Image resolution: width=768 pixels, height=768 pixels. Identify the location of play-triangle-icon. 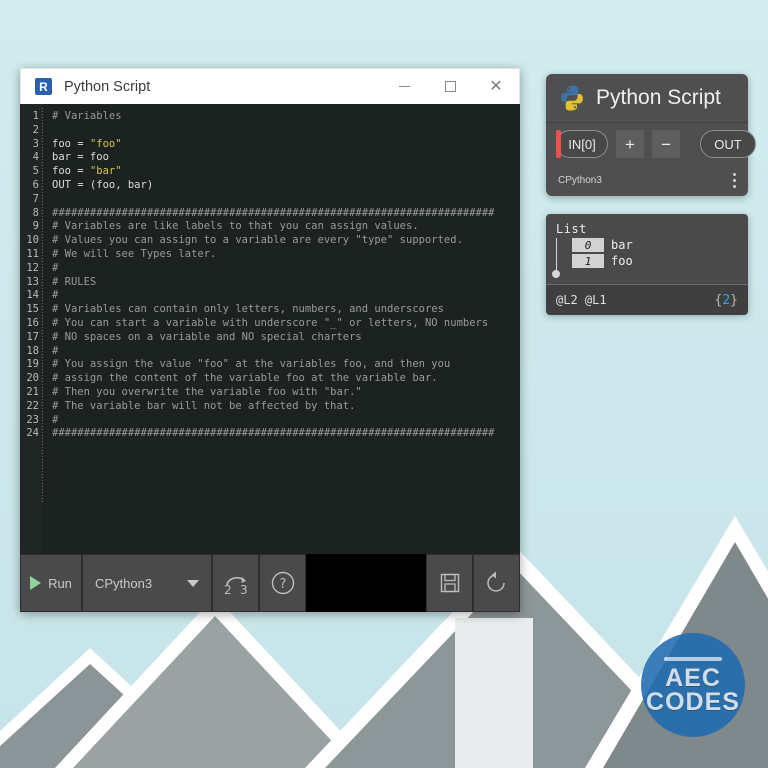
(36, 583).